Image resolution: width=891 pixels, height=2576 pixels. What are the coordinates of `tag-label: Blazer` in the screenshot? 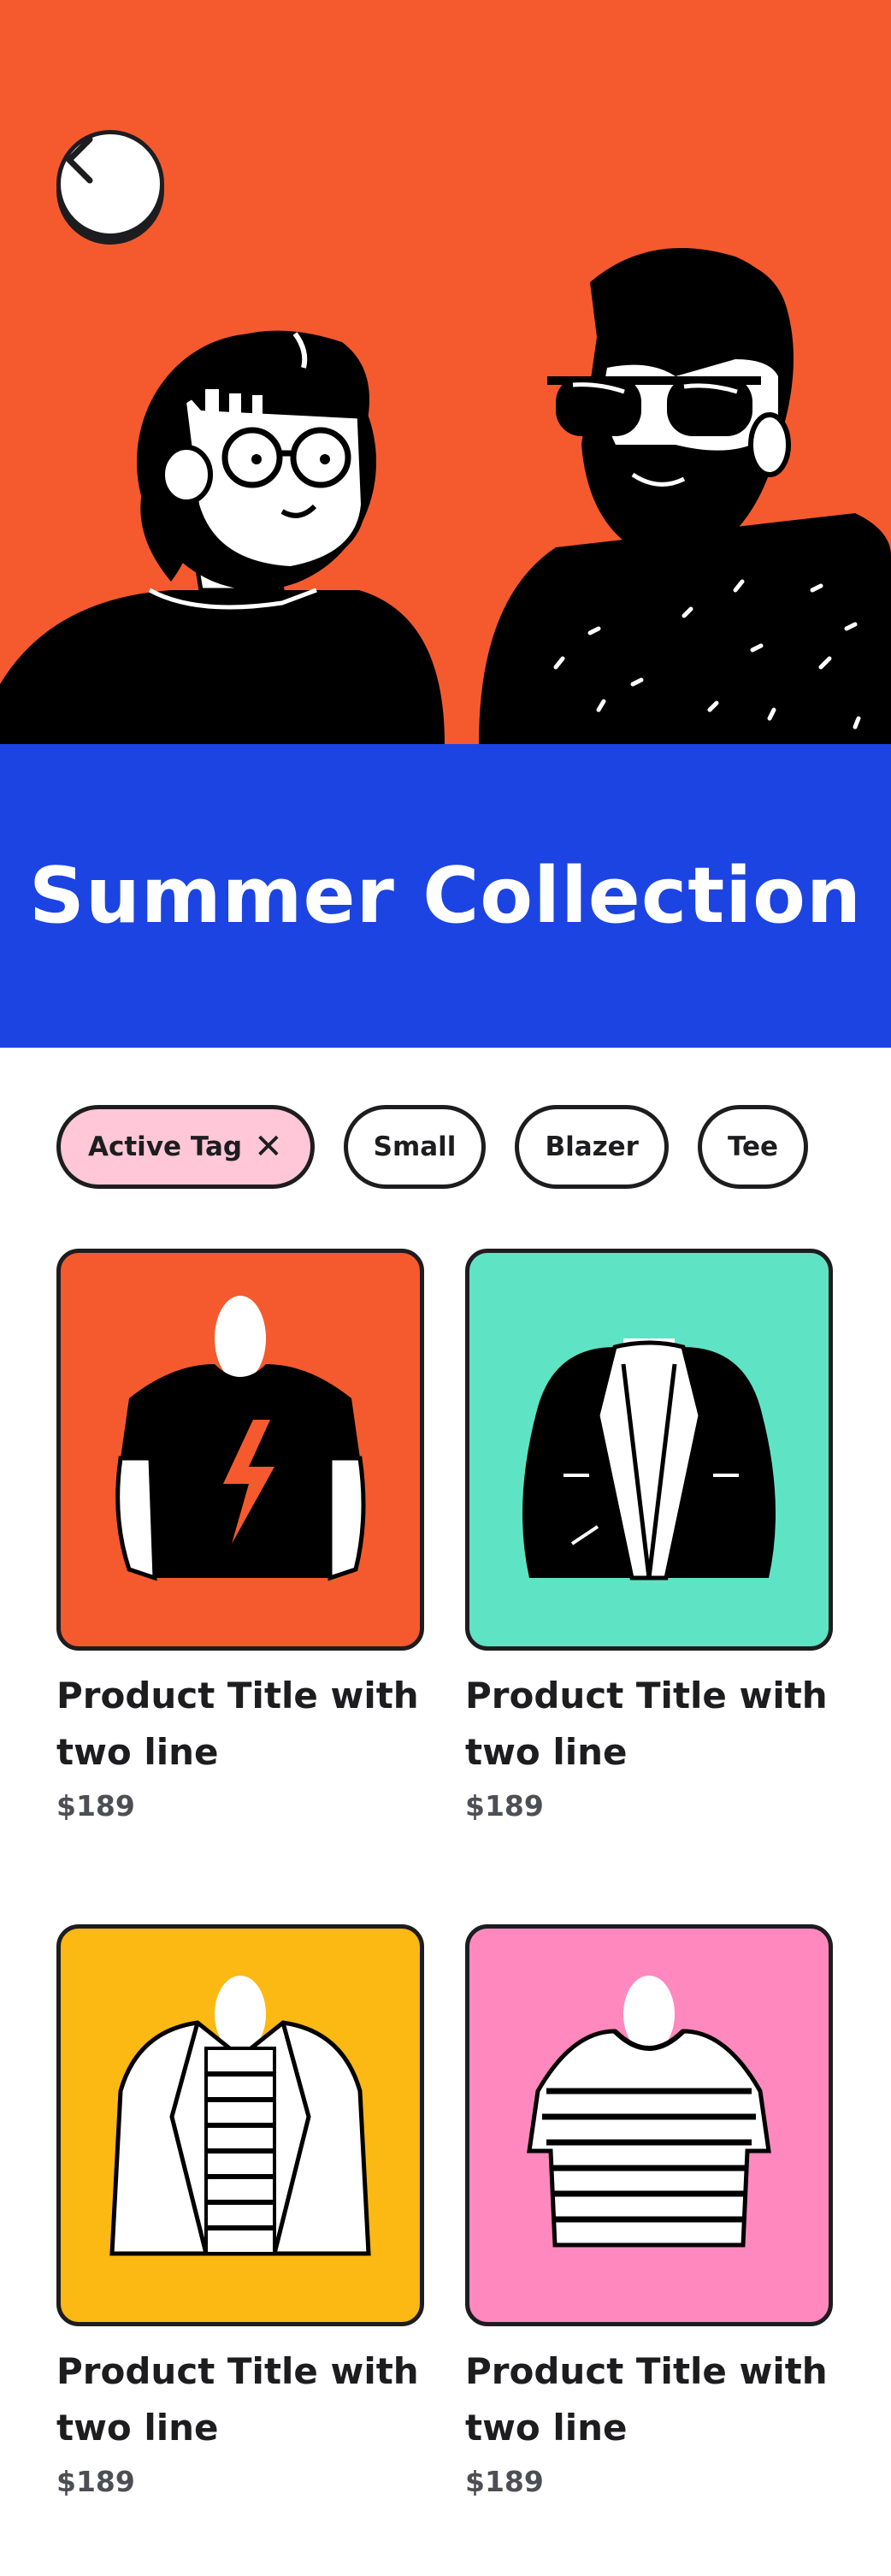 It's located at (592, 1146).